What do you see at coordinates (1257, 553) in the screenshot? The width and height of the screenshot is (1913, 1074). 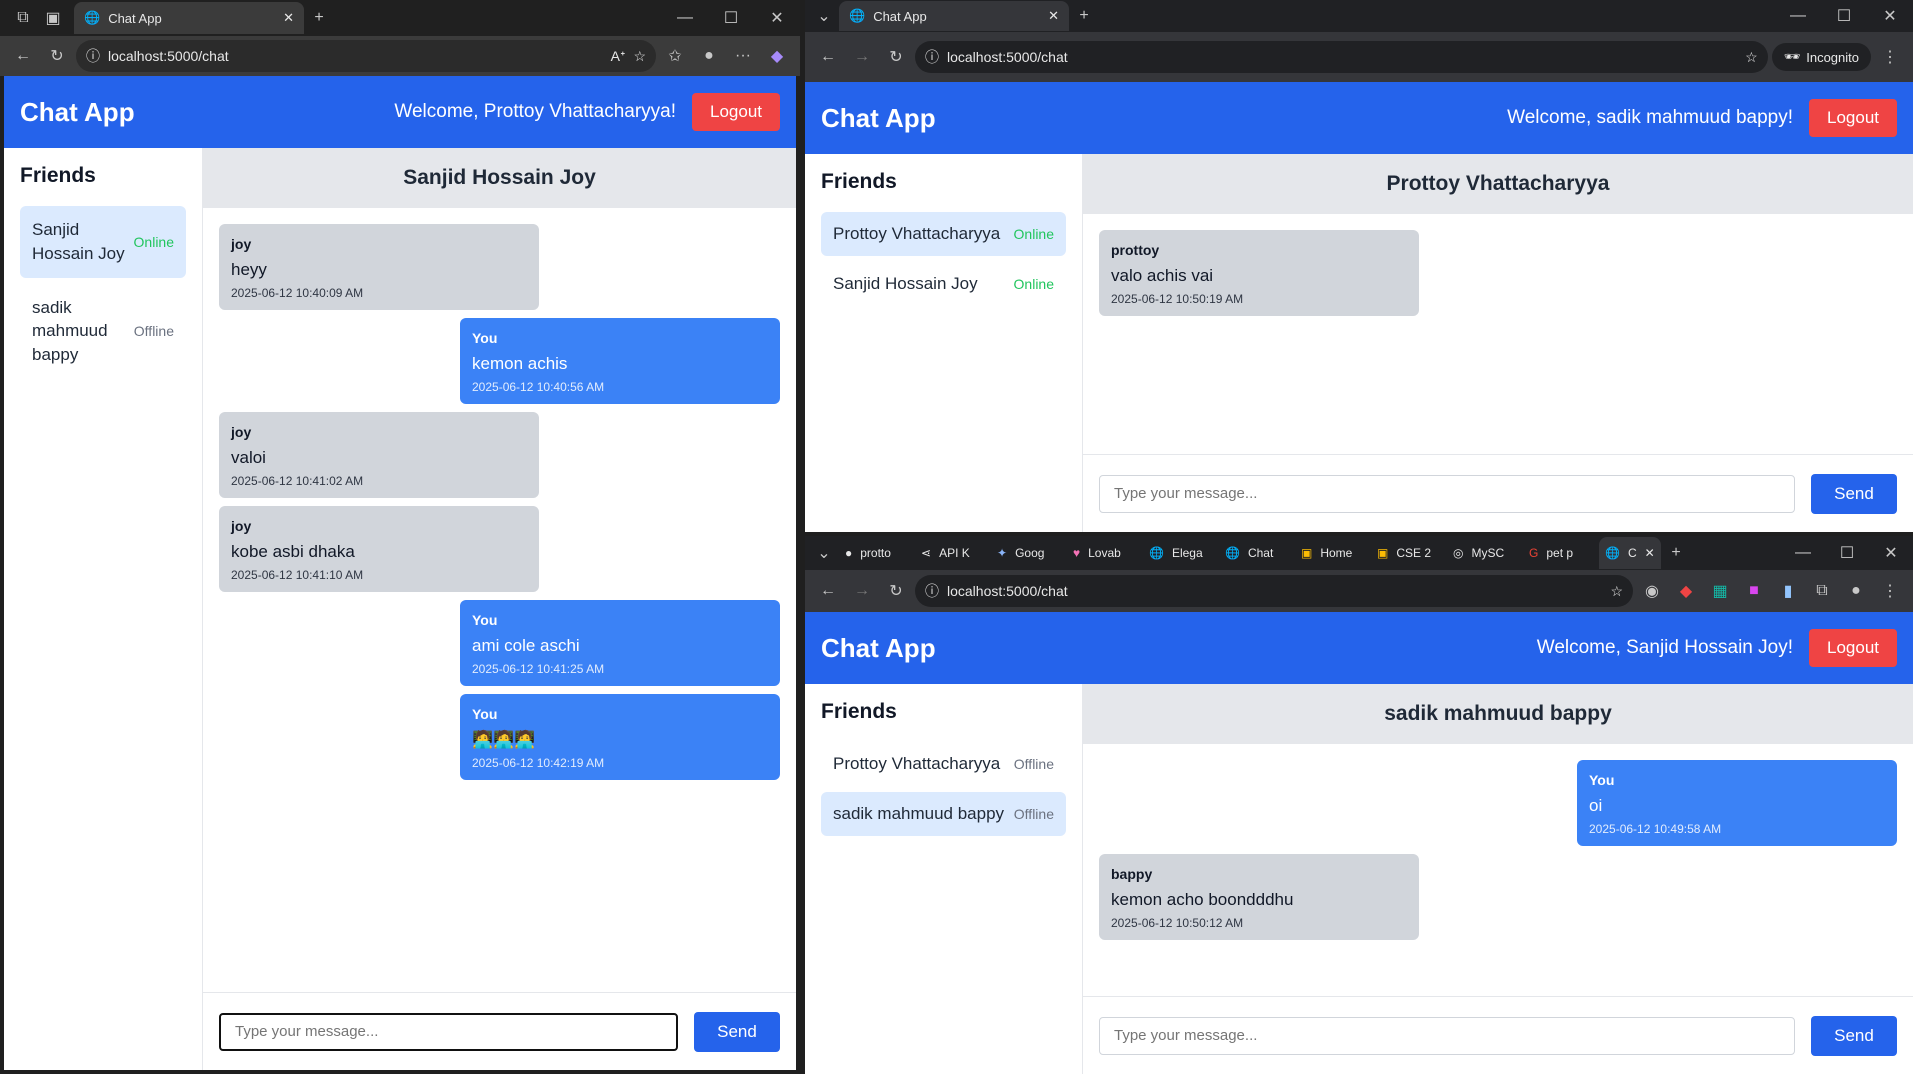 I see `tab-item: 🌐 Chat` at bounding box center [1257, 553].